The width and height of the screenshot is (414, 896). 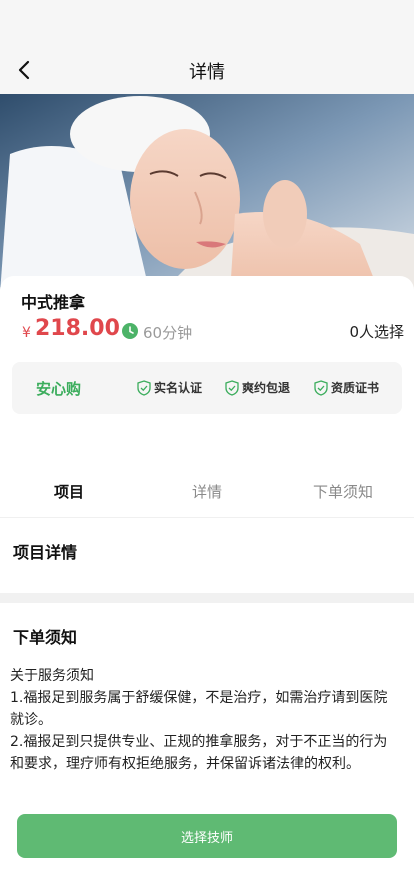 What do you see at coordinates (77, 328) in the screenshot?
I see `service-price: 218.00` at bounding box center [77, 328].